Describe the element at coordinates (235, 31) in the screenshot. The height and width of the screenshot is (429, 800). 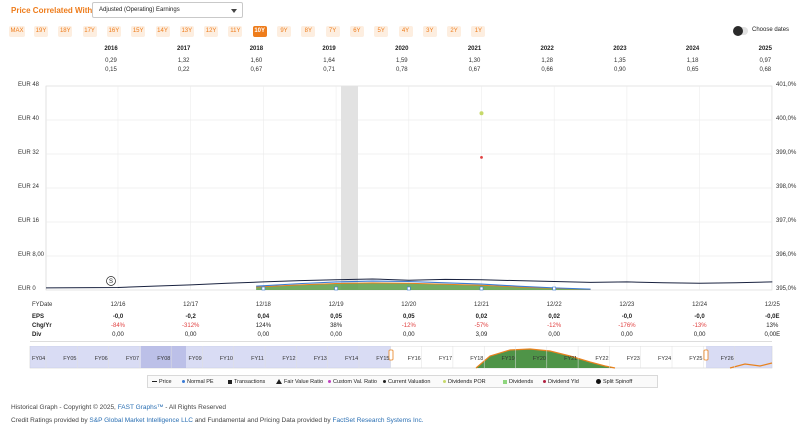
I see `range-button-11y: 11Y` at that location.